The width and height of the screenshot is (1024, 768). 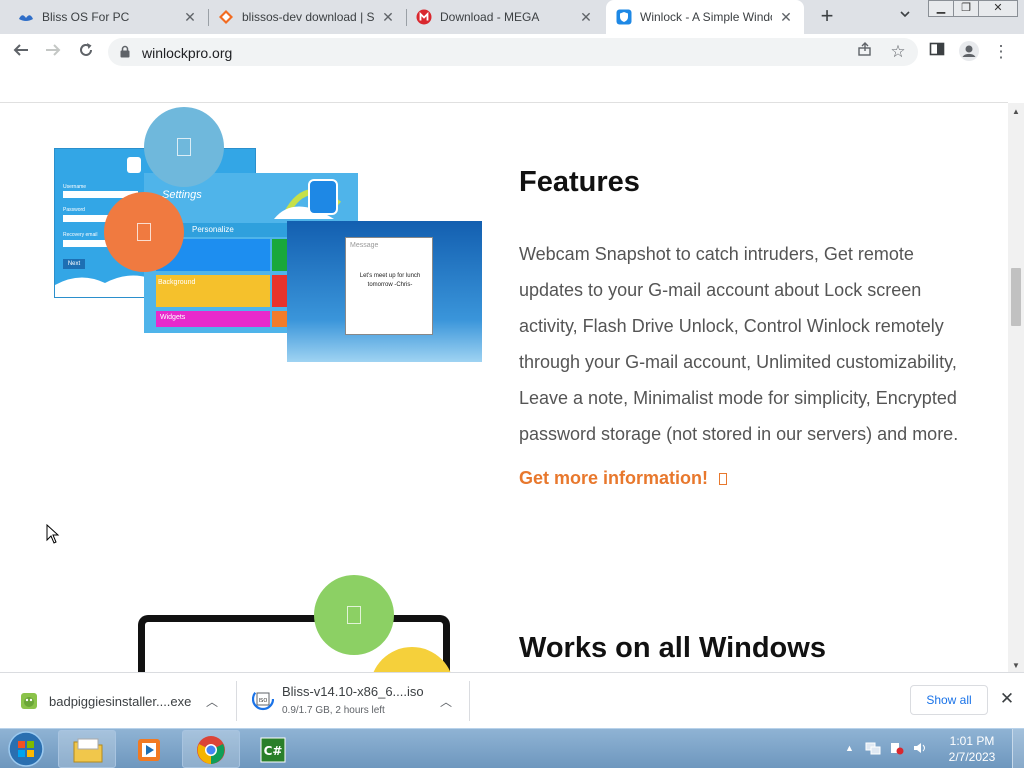 What do you see at coordinates (187, 53) in the screenshot?
I see `url-text: winlockpro.org` at bounding box center [187, 53].